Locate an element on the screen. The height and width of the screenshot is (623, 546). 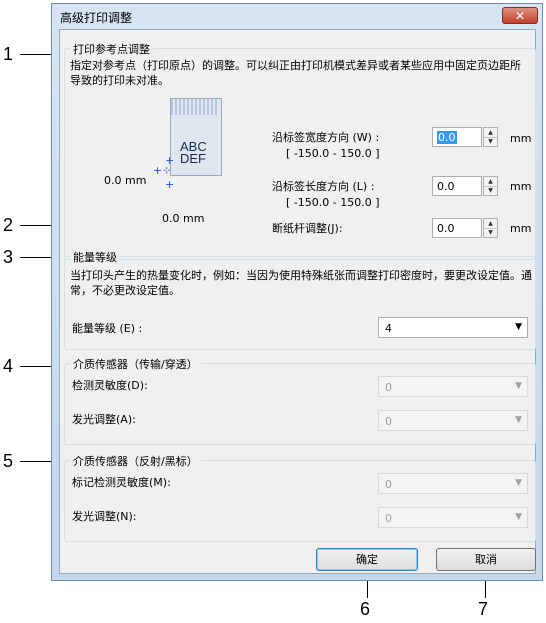
origin-crosshair-icon: + + + ⊹ is located at coordinates (164, 172).